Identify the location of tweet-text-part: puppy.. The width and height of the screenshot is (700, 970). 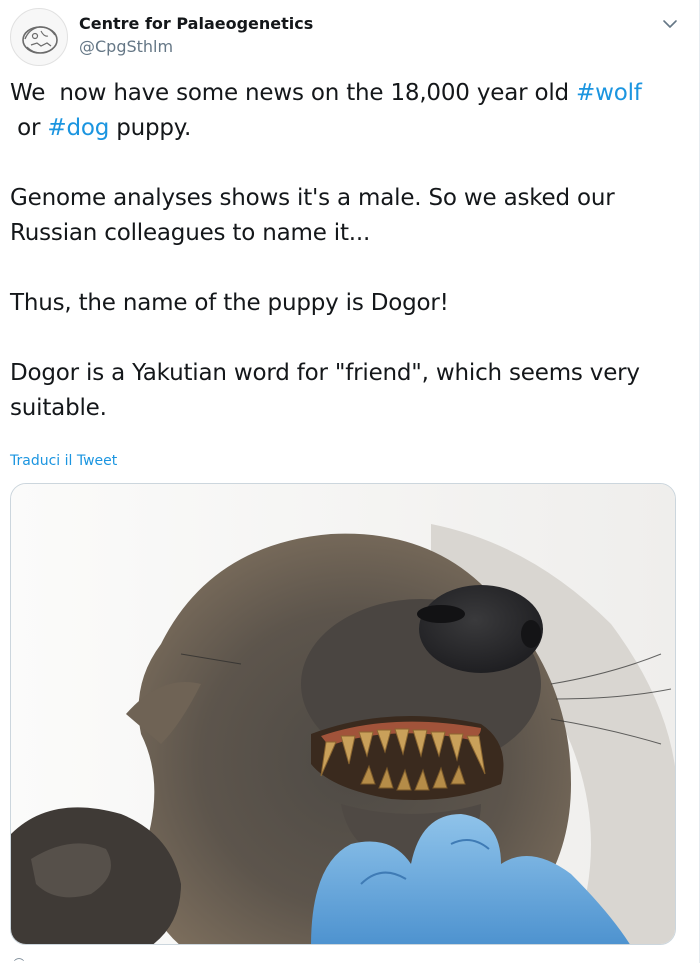
(150, 128).